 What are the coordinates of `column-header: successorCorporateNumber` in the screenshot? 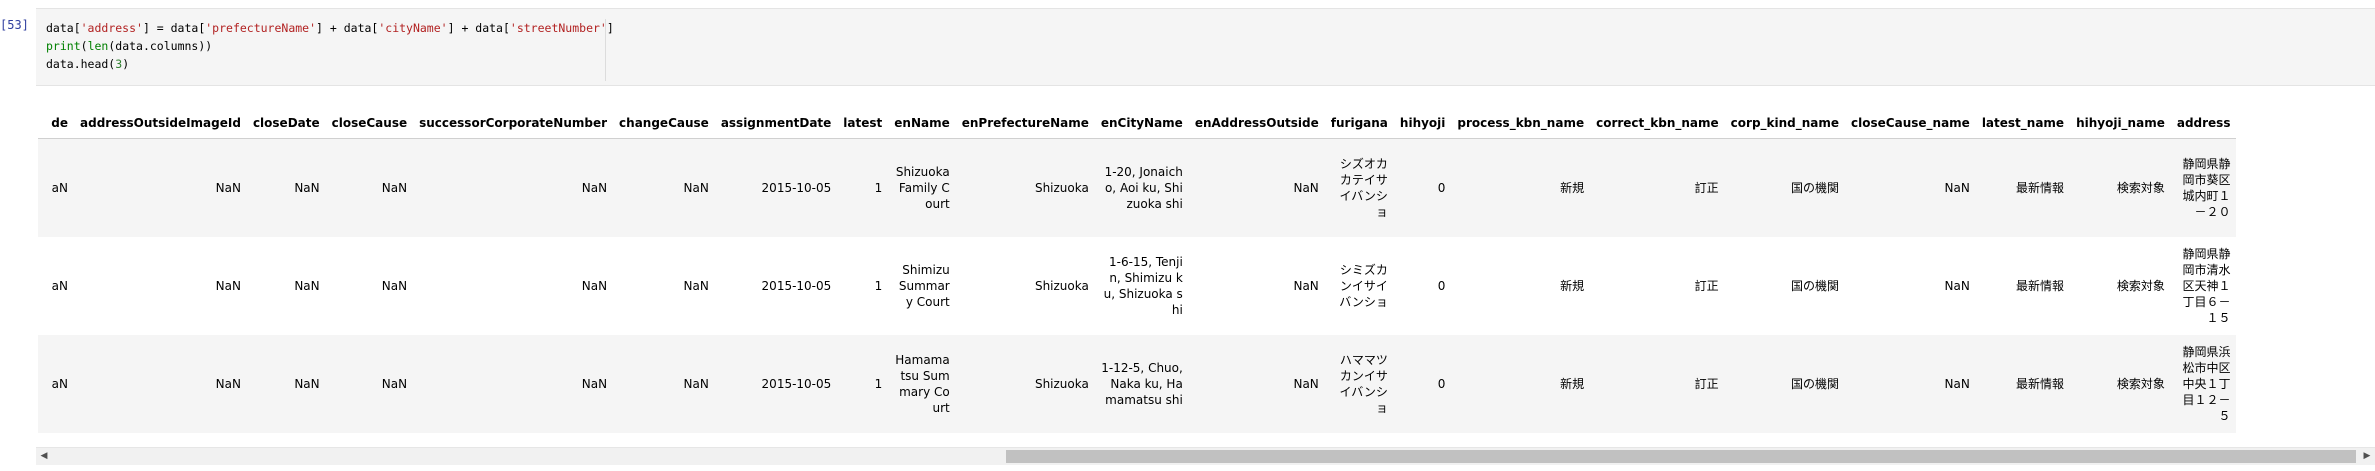 It's located at (513, 123).